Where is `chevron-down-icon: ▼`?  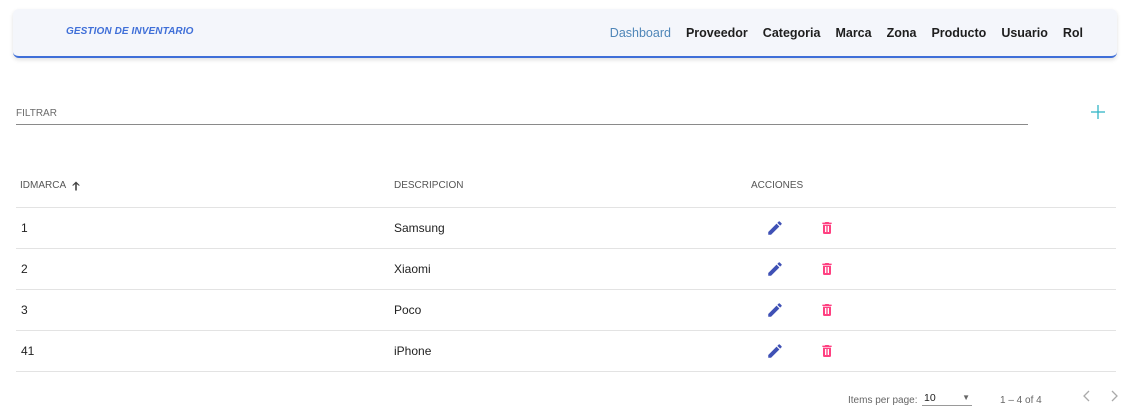
chevron-down-icon: ▼ is located at coordinates (966, 397).